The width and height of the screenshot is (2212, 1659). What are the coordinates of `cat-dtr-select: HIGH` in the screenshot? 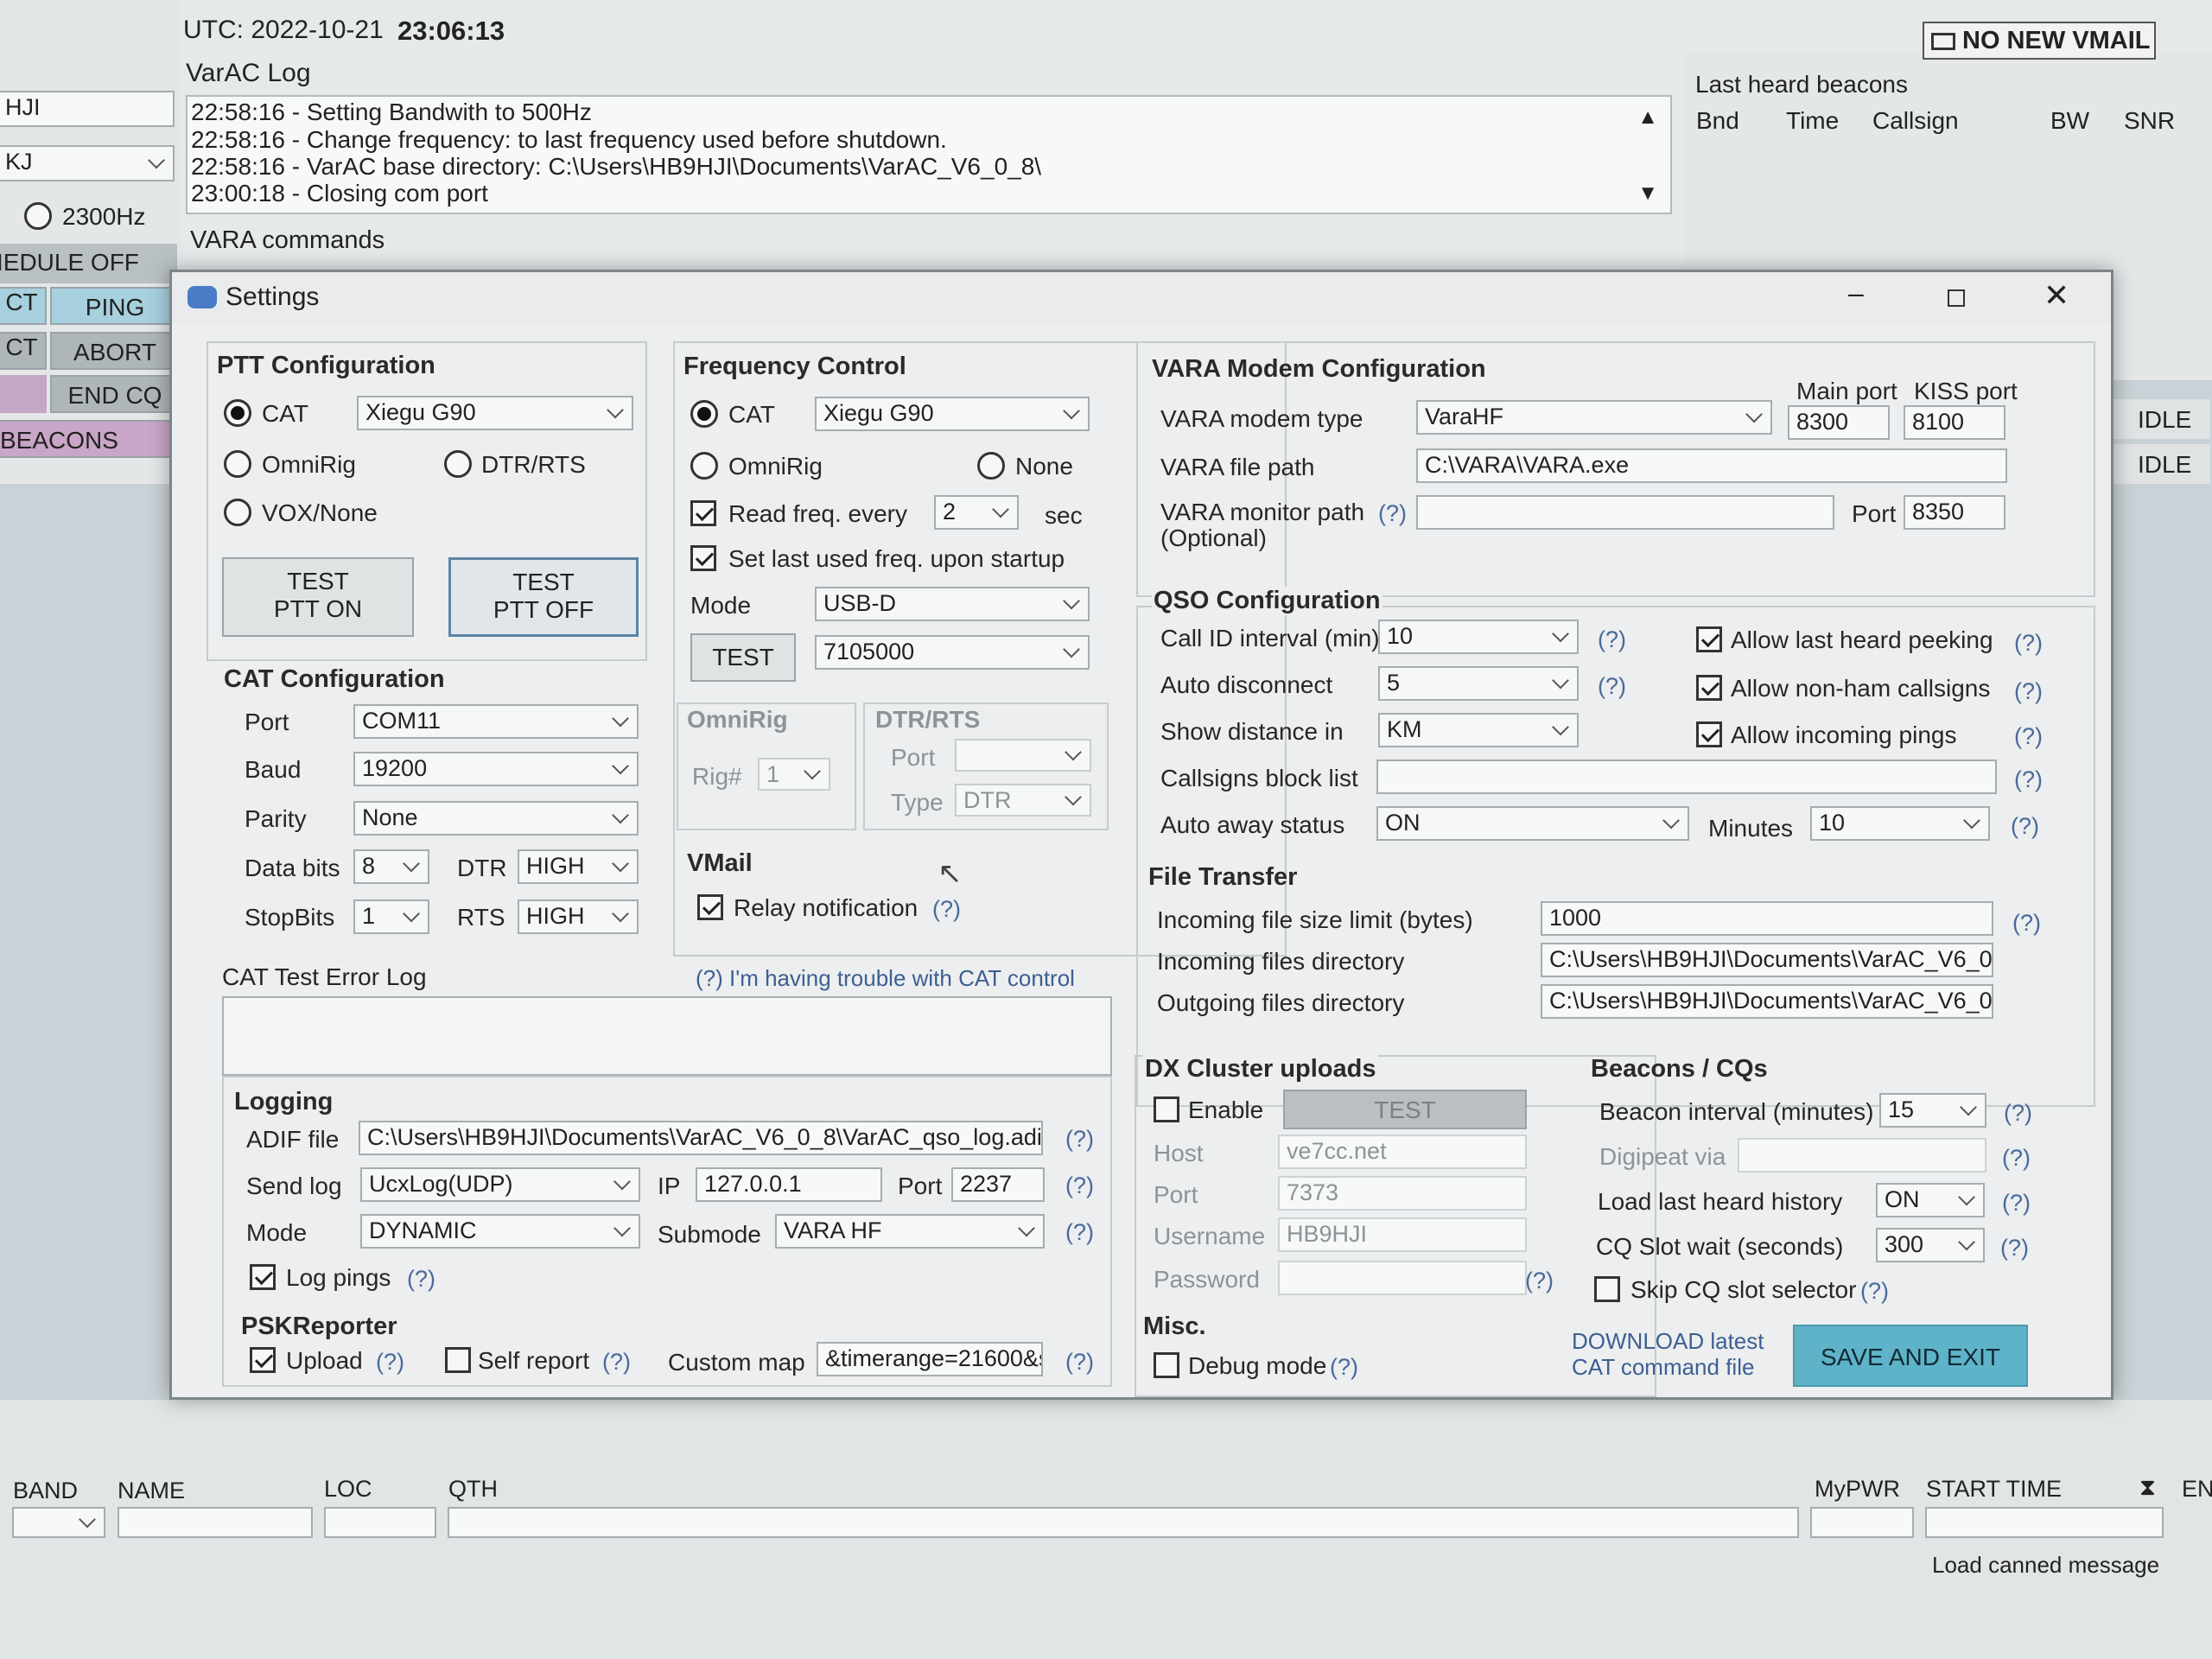 It's located at (578, 866).